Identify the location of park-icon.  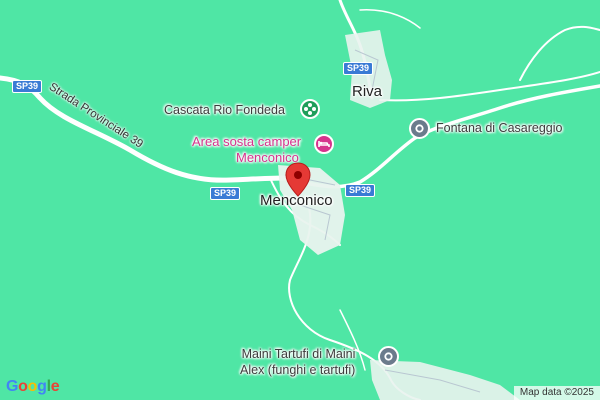
(310, 109).